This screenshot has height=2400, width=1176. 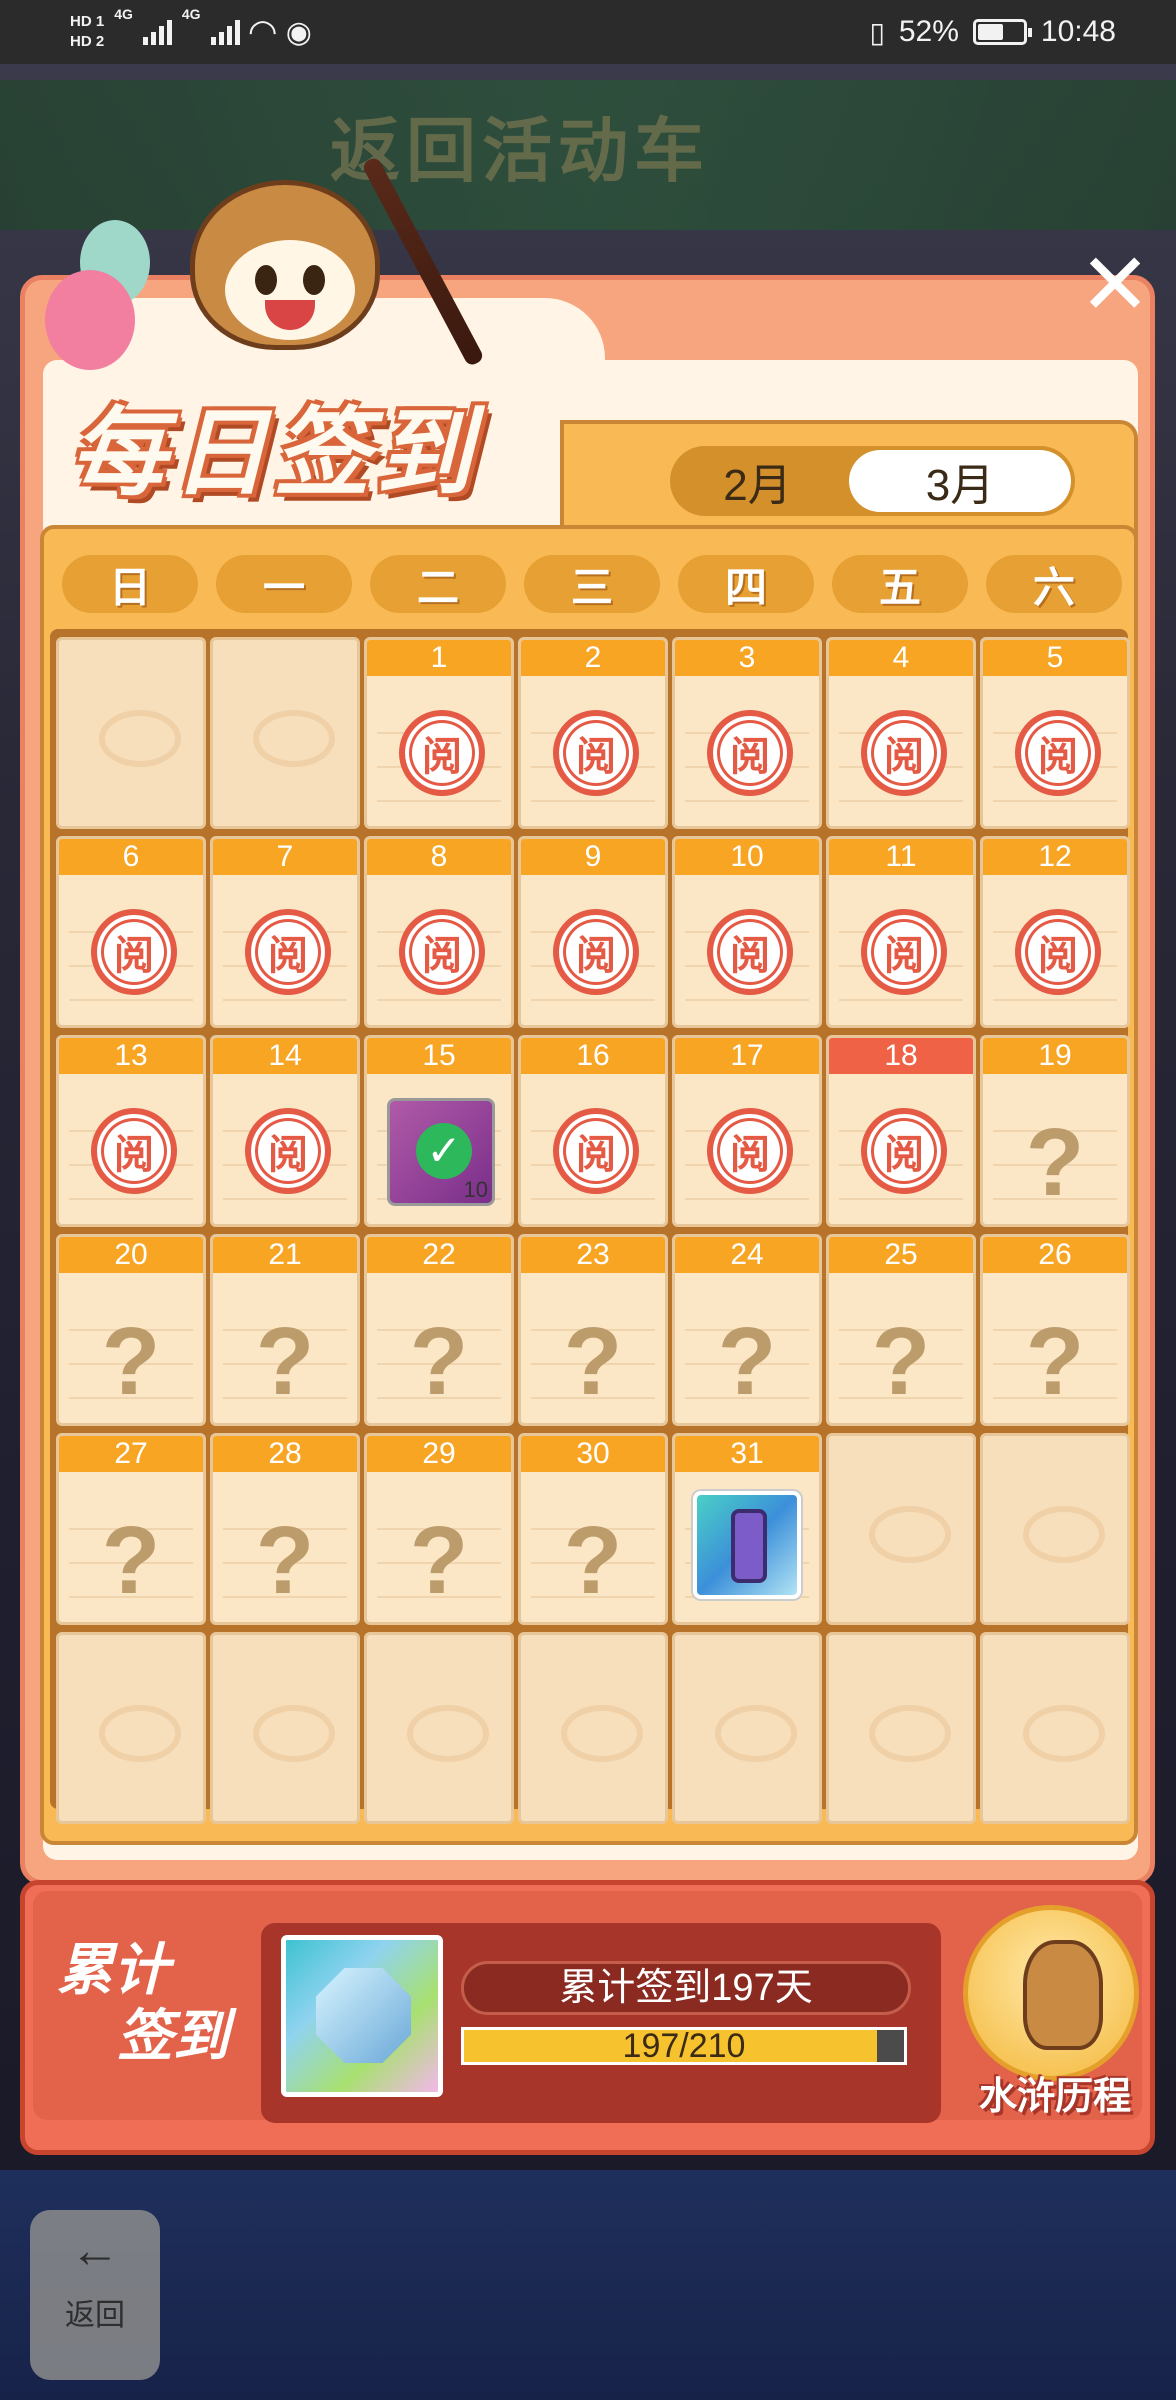 What do you see at coordinates (439, 658) in the screenshot?
I see `day-number: 1` at bounding box center [439, 658].